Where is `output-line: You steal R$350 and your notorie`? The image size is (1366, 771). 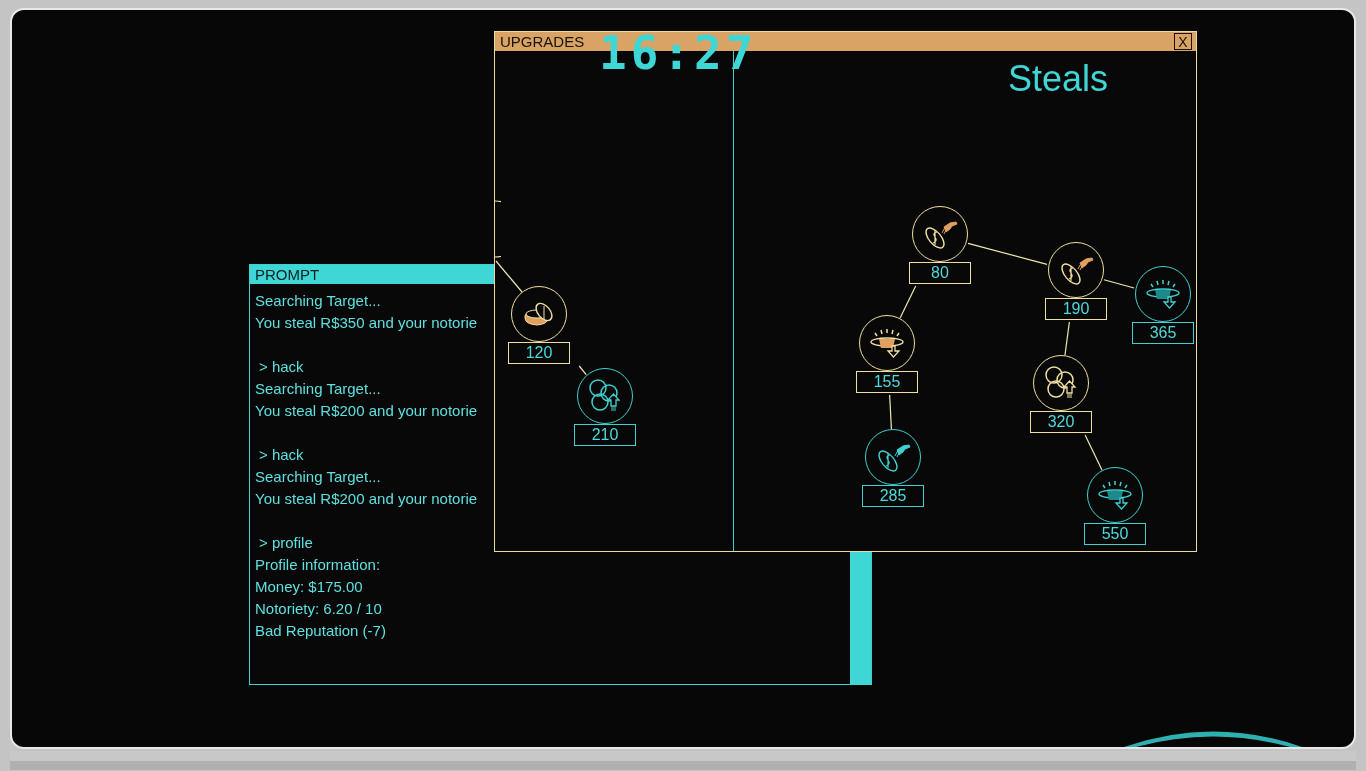 output-line: You steal R$350 and your notorie is located at coordinates (366, 323).